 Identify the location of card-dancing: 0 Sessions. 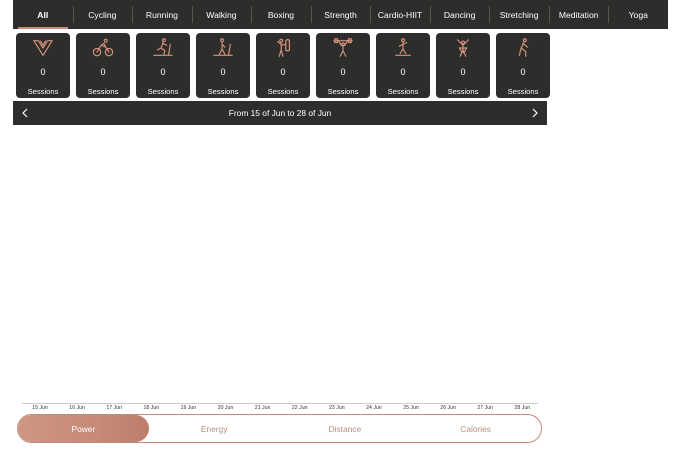
(463, 65).